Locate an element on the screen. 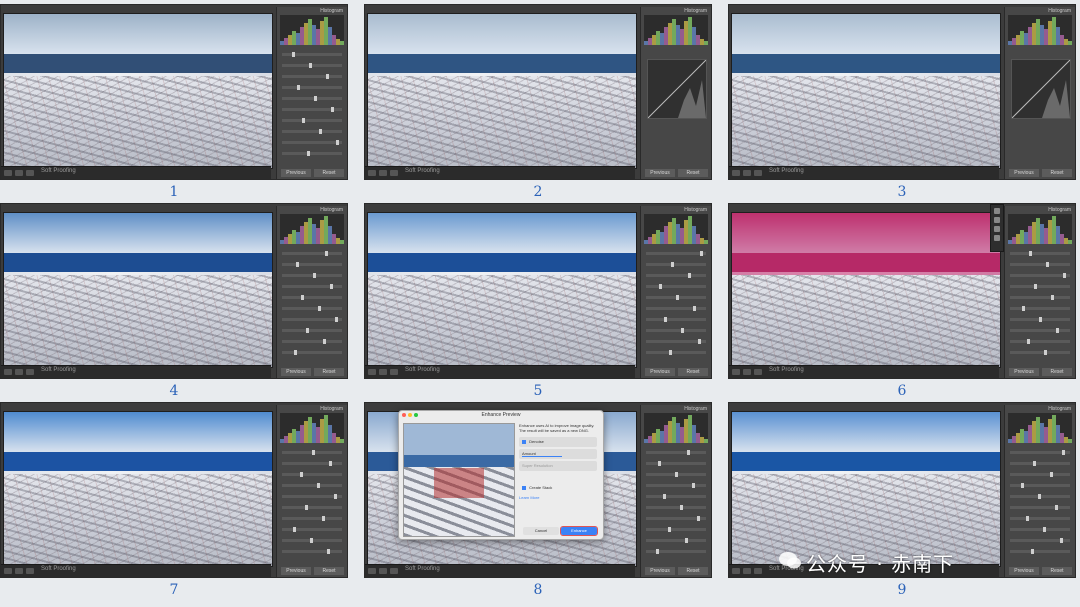 This screenshot has height=607, width=1080. loupe-icon is located at coordinates (30, 372).